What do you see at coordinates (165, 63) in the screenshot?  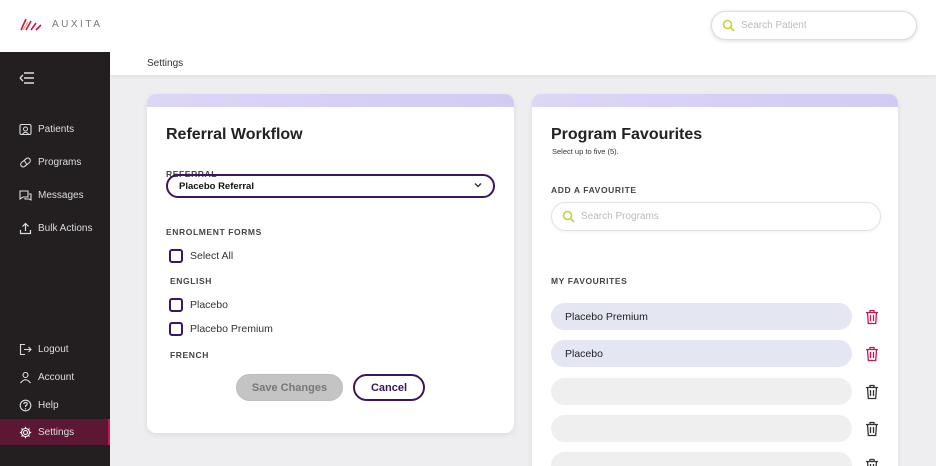 I see `breadcrumb-current: Settings` at bounding box center [165, 63].